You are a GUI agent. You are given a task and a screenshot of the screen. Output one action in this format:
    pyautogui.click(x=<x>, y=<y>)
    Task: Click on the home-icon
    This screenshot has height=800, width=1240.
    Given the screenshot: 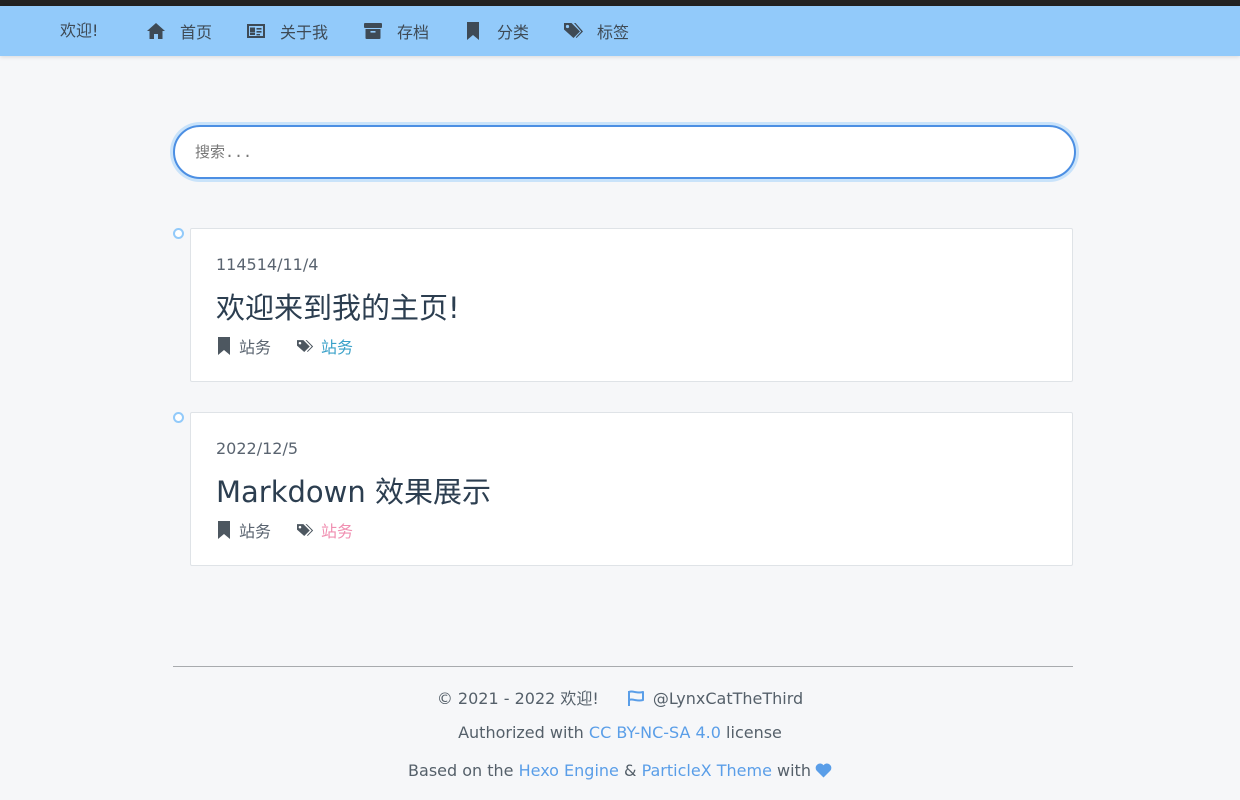 What is the action you would take?
    pyautogui.click(x=156, y=31)
    